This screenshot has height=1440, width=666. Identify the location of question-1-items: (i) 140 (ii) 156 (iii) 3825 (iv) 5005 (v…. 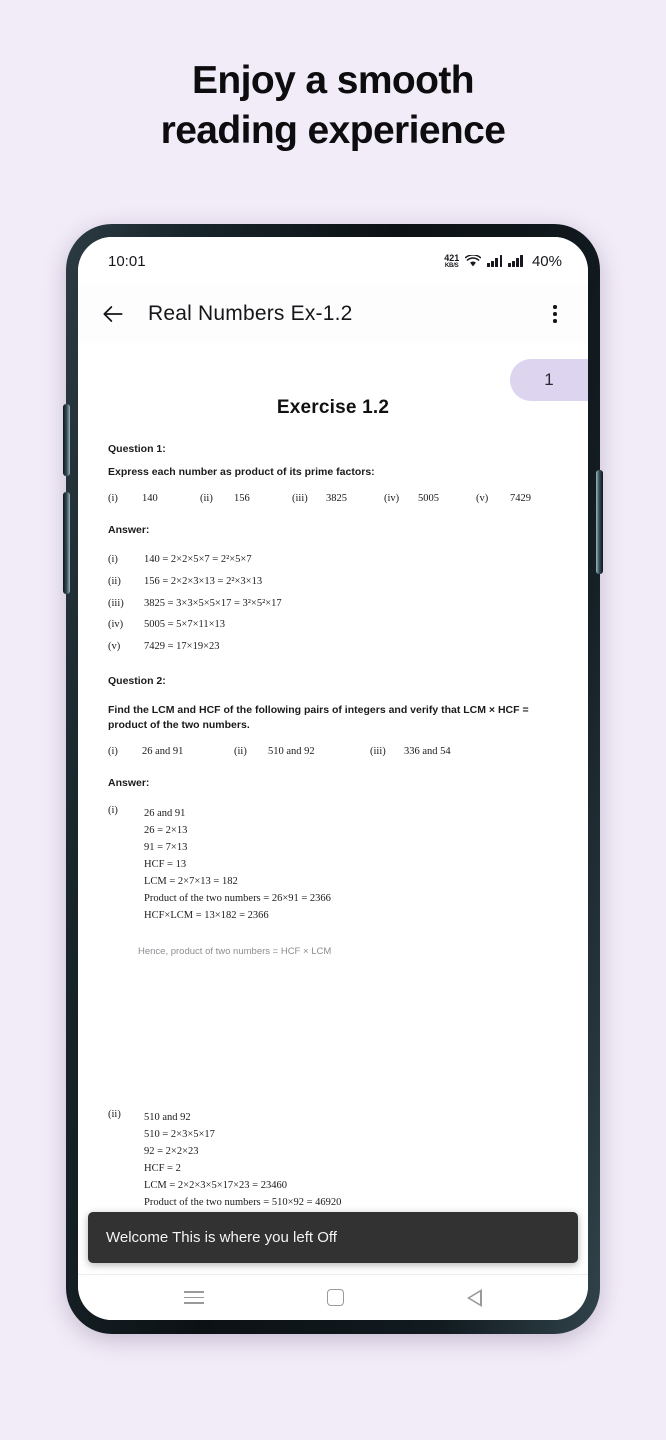
(333, 498).